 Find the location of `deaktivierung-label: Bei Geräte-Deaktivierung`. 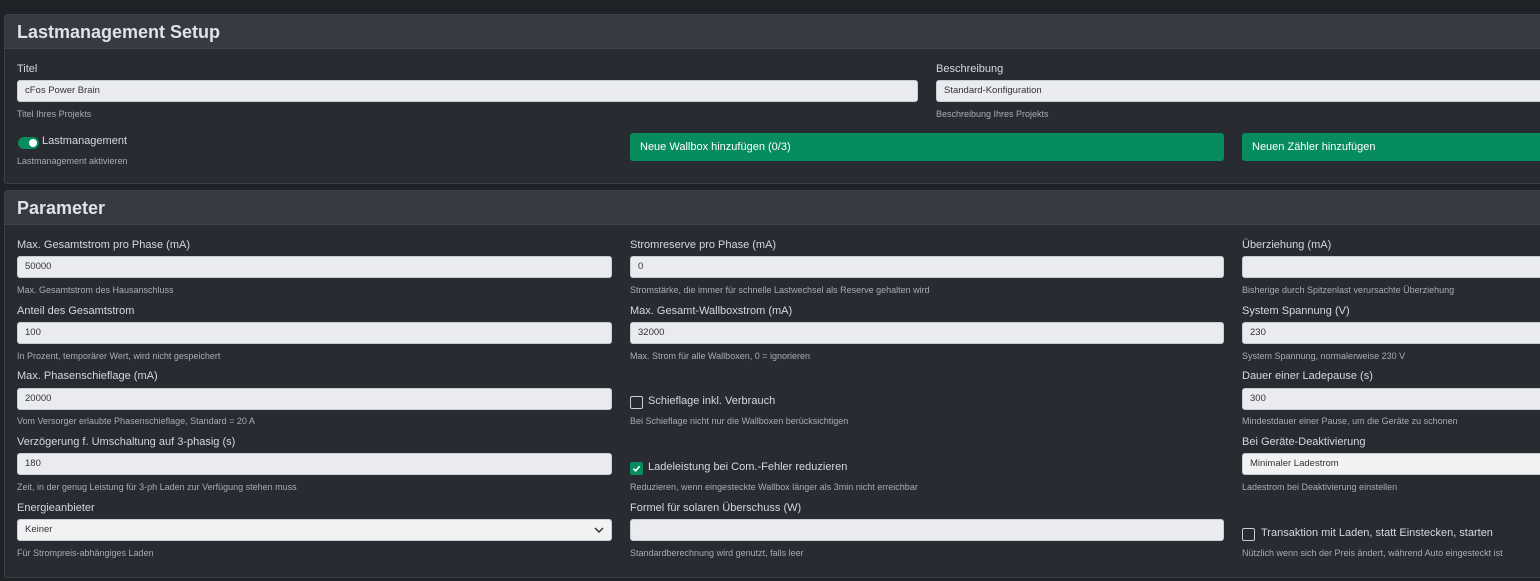

deaktivierung-label: Bei Geräte-Deaktivierung is located at coordinates (1304, 442).